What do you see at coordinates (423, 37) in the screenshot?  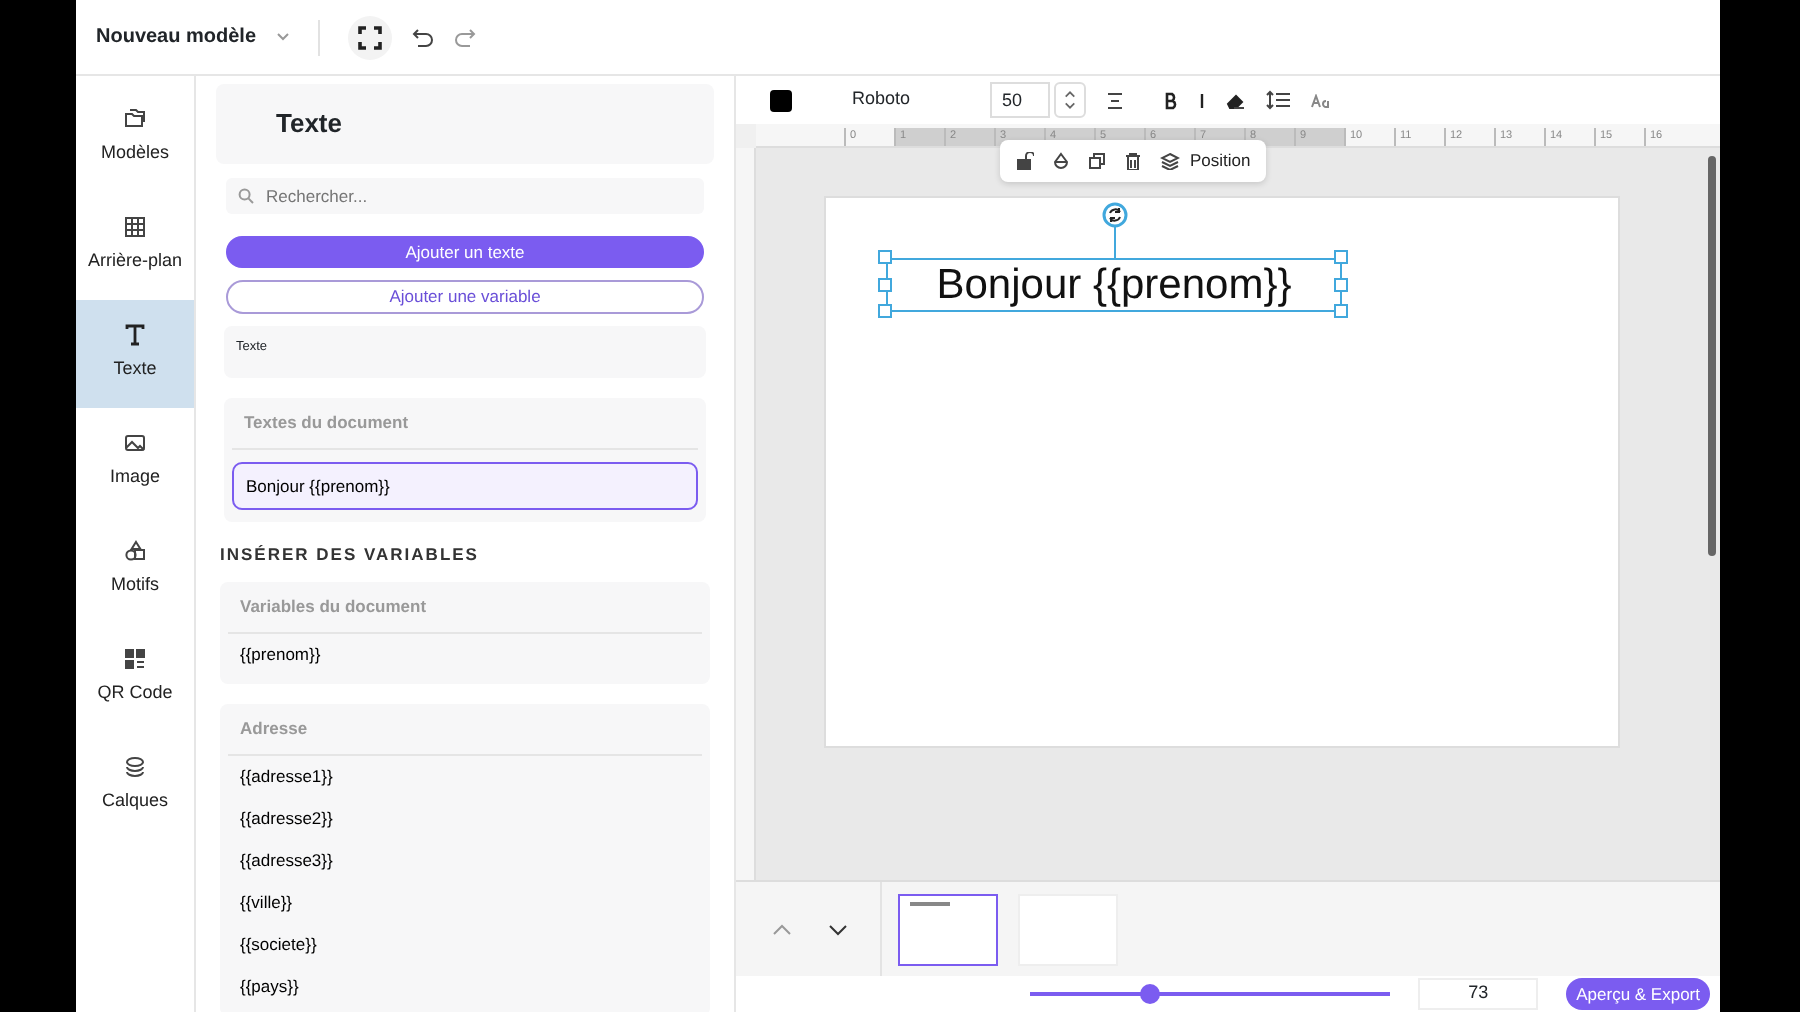 I see `undo-icon` at bounding box center [423, 37].